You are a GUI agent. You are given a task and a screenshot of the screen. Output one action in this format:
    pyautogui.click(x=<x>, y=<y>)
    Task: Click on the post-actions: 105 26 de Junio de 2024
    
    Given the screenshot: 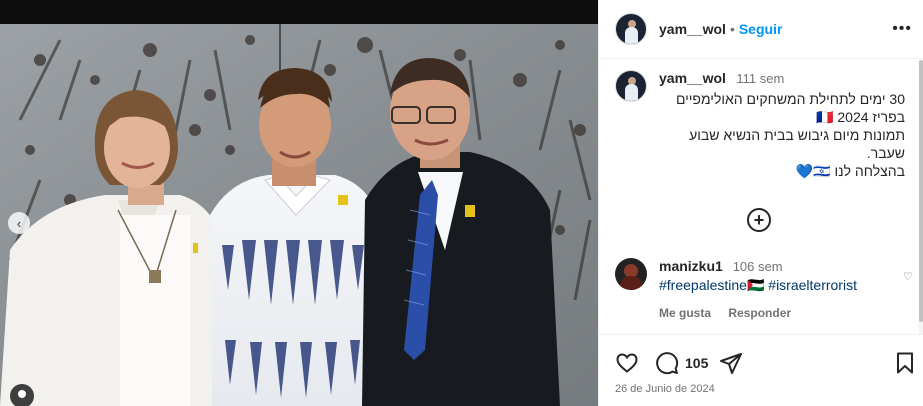 What is the action you would take?
    pyautogui.click(x=761, y=370)
    